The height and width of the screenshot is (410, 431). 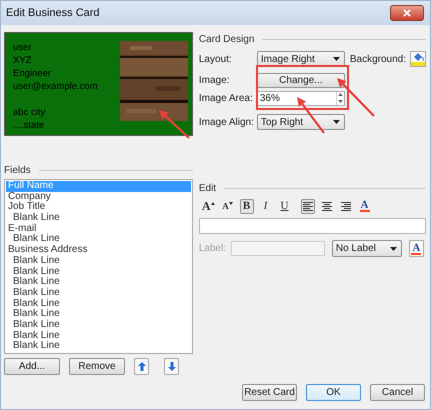 I want to click on font-color-button: A, so click(x=365, y=206).